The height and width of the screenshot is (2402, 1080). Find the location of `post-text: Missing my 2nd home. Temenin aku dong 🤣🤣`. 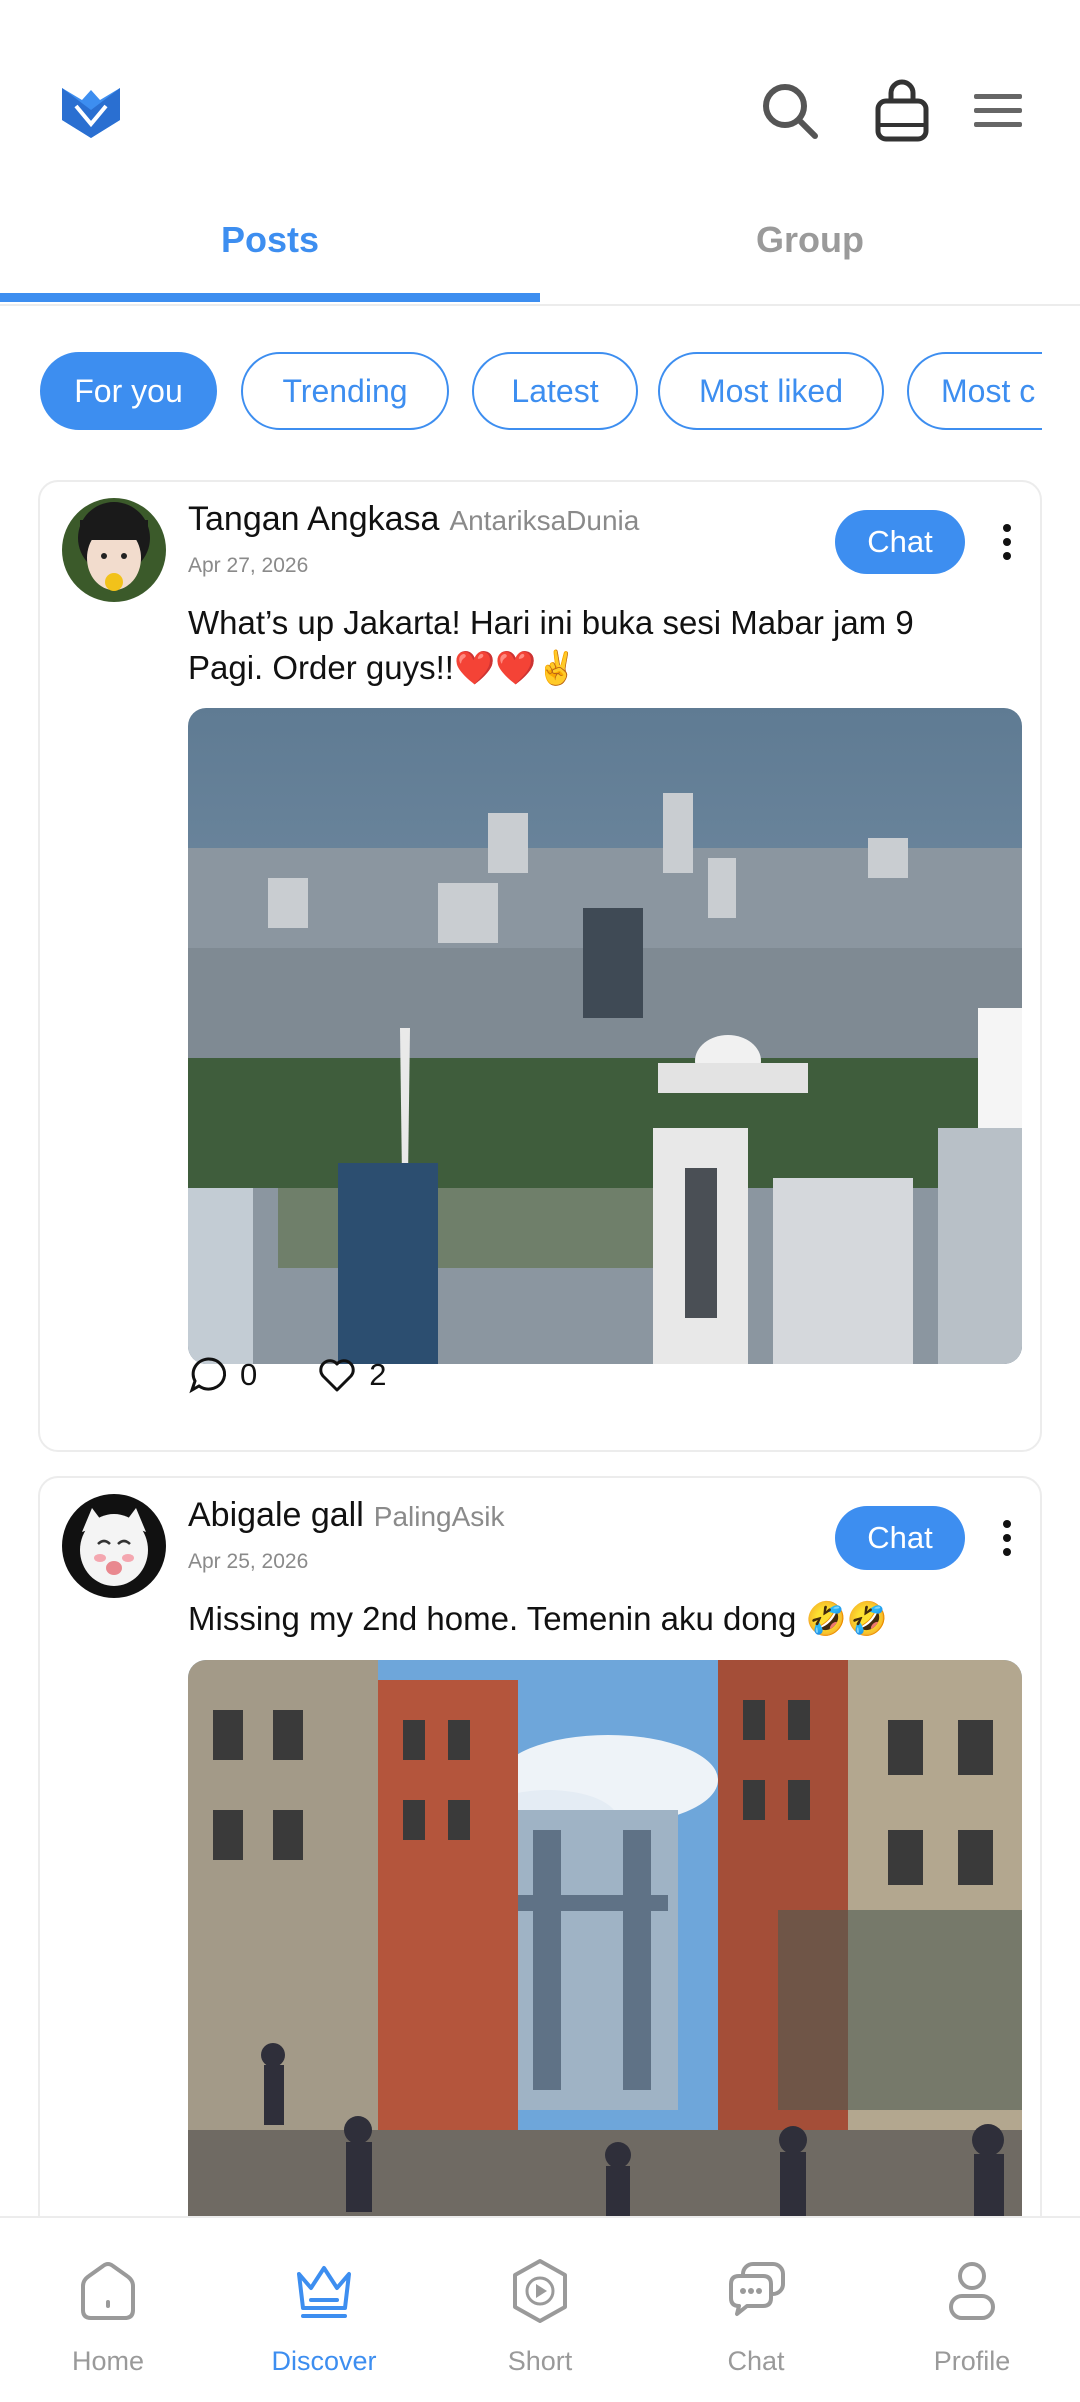

post-text: Missing my 2nd home. Temenin aku dong 🤣🤣 is located at coordinates (603, 1618).